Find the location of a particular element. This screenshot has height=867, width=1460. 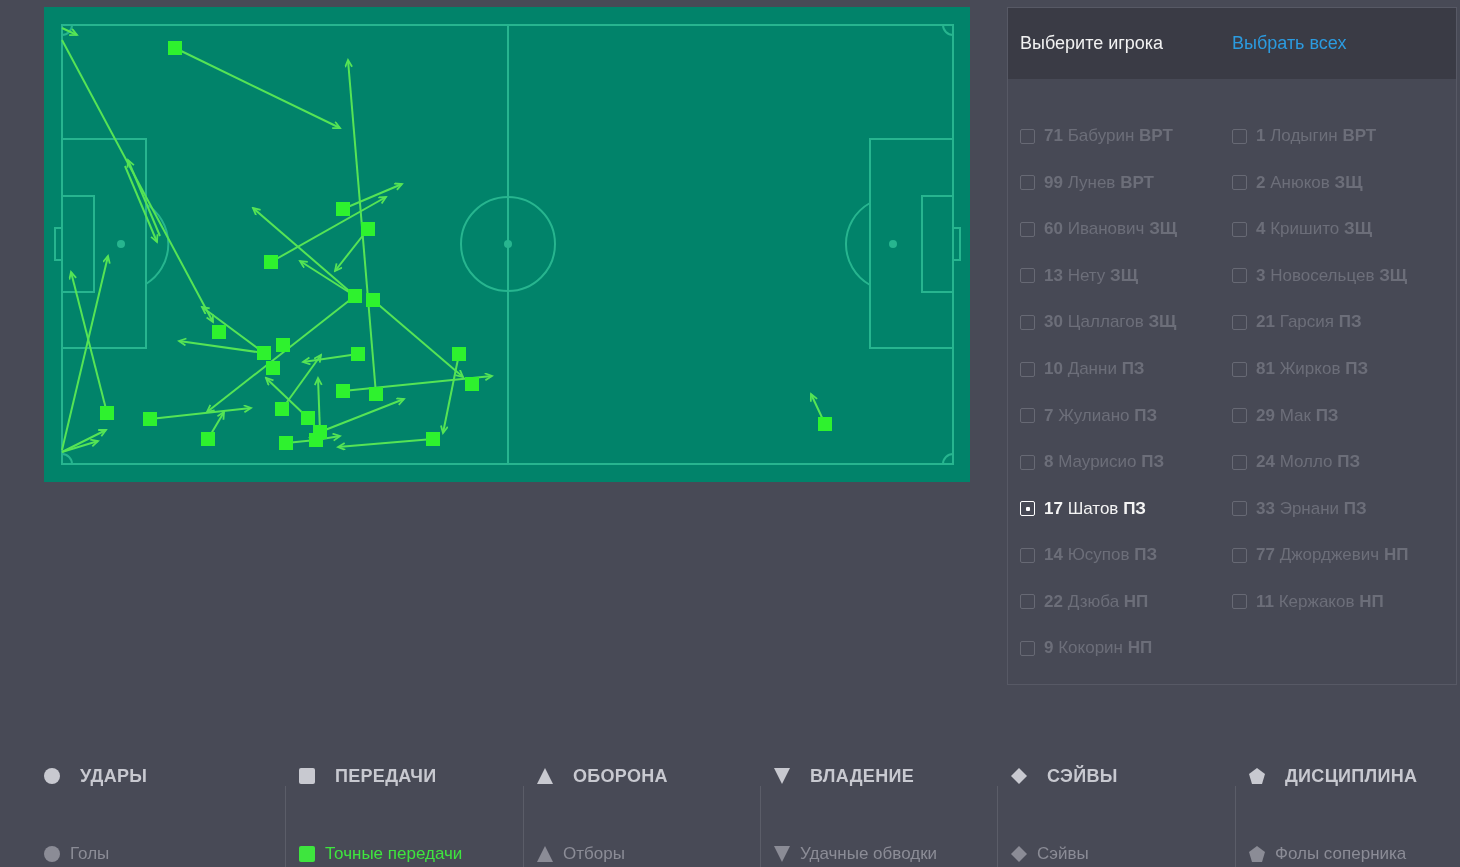

filter-option: Удачные обводки is located at coordinates (856, 854).